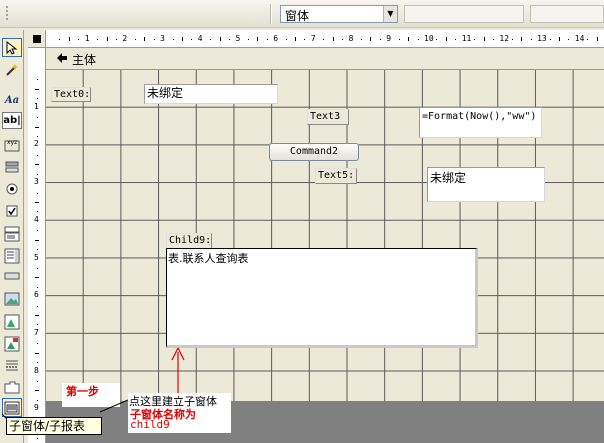 Image resolution: width=604 pixels, height=443 pixels. What do you see at coordinates (12, 299) in the screenshot?
I see `image-tool-icon` at bounding box center [12, 299].